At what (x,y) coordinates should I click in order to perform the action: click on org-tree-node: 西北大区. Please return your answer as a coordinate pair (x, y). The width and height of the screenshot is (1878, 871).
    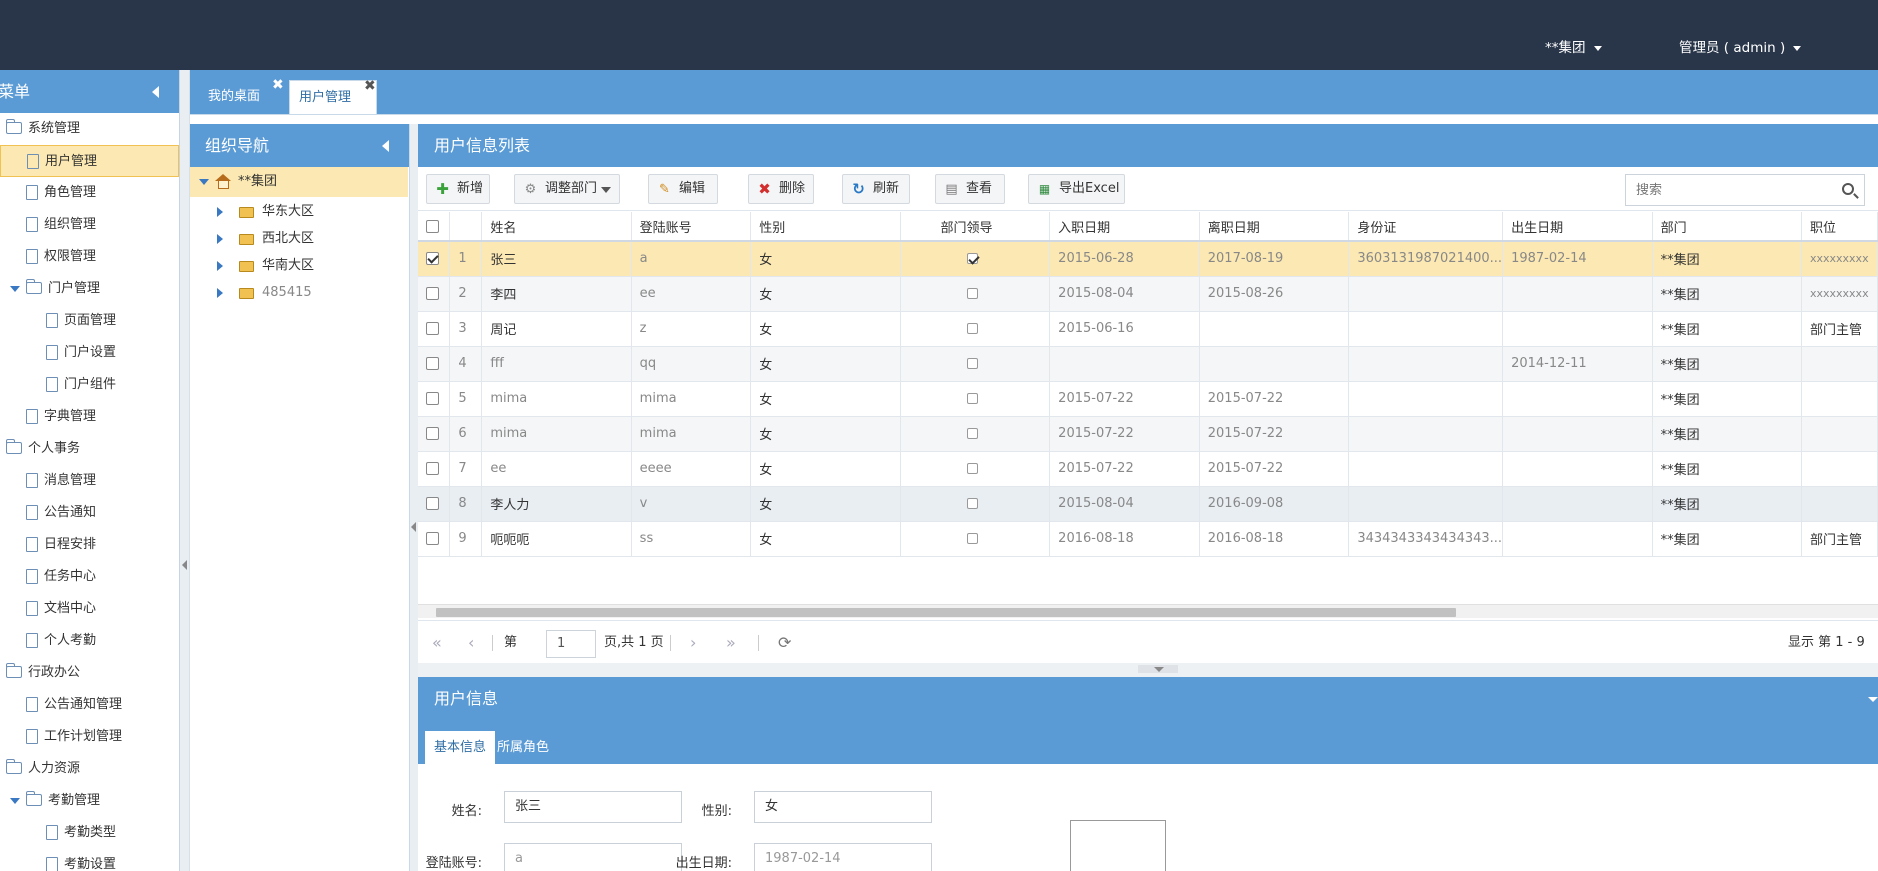
    Looking at the image, I should click on (299, 239).